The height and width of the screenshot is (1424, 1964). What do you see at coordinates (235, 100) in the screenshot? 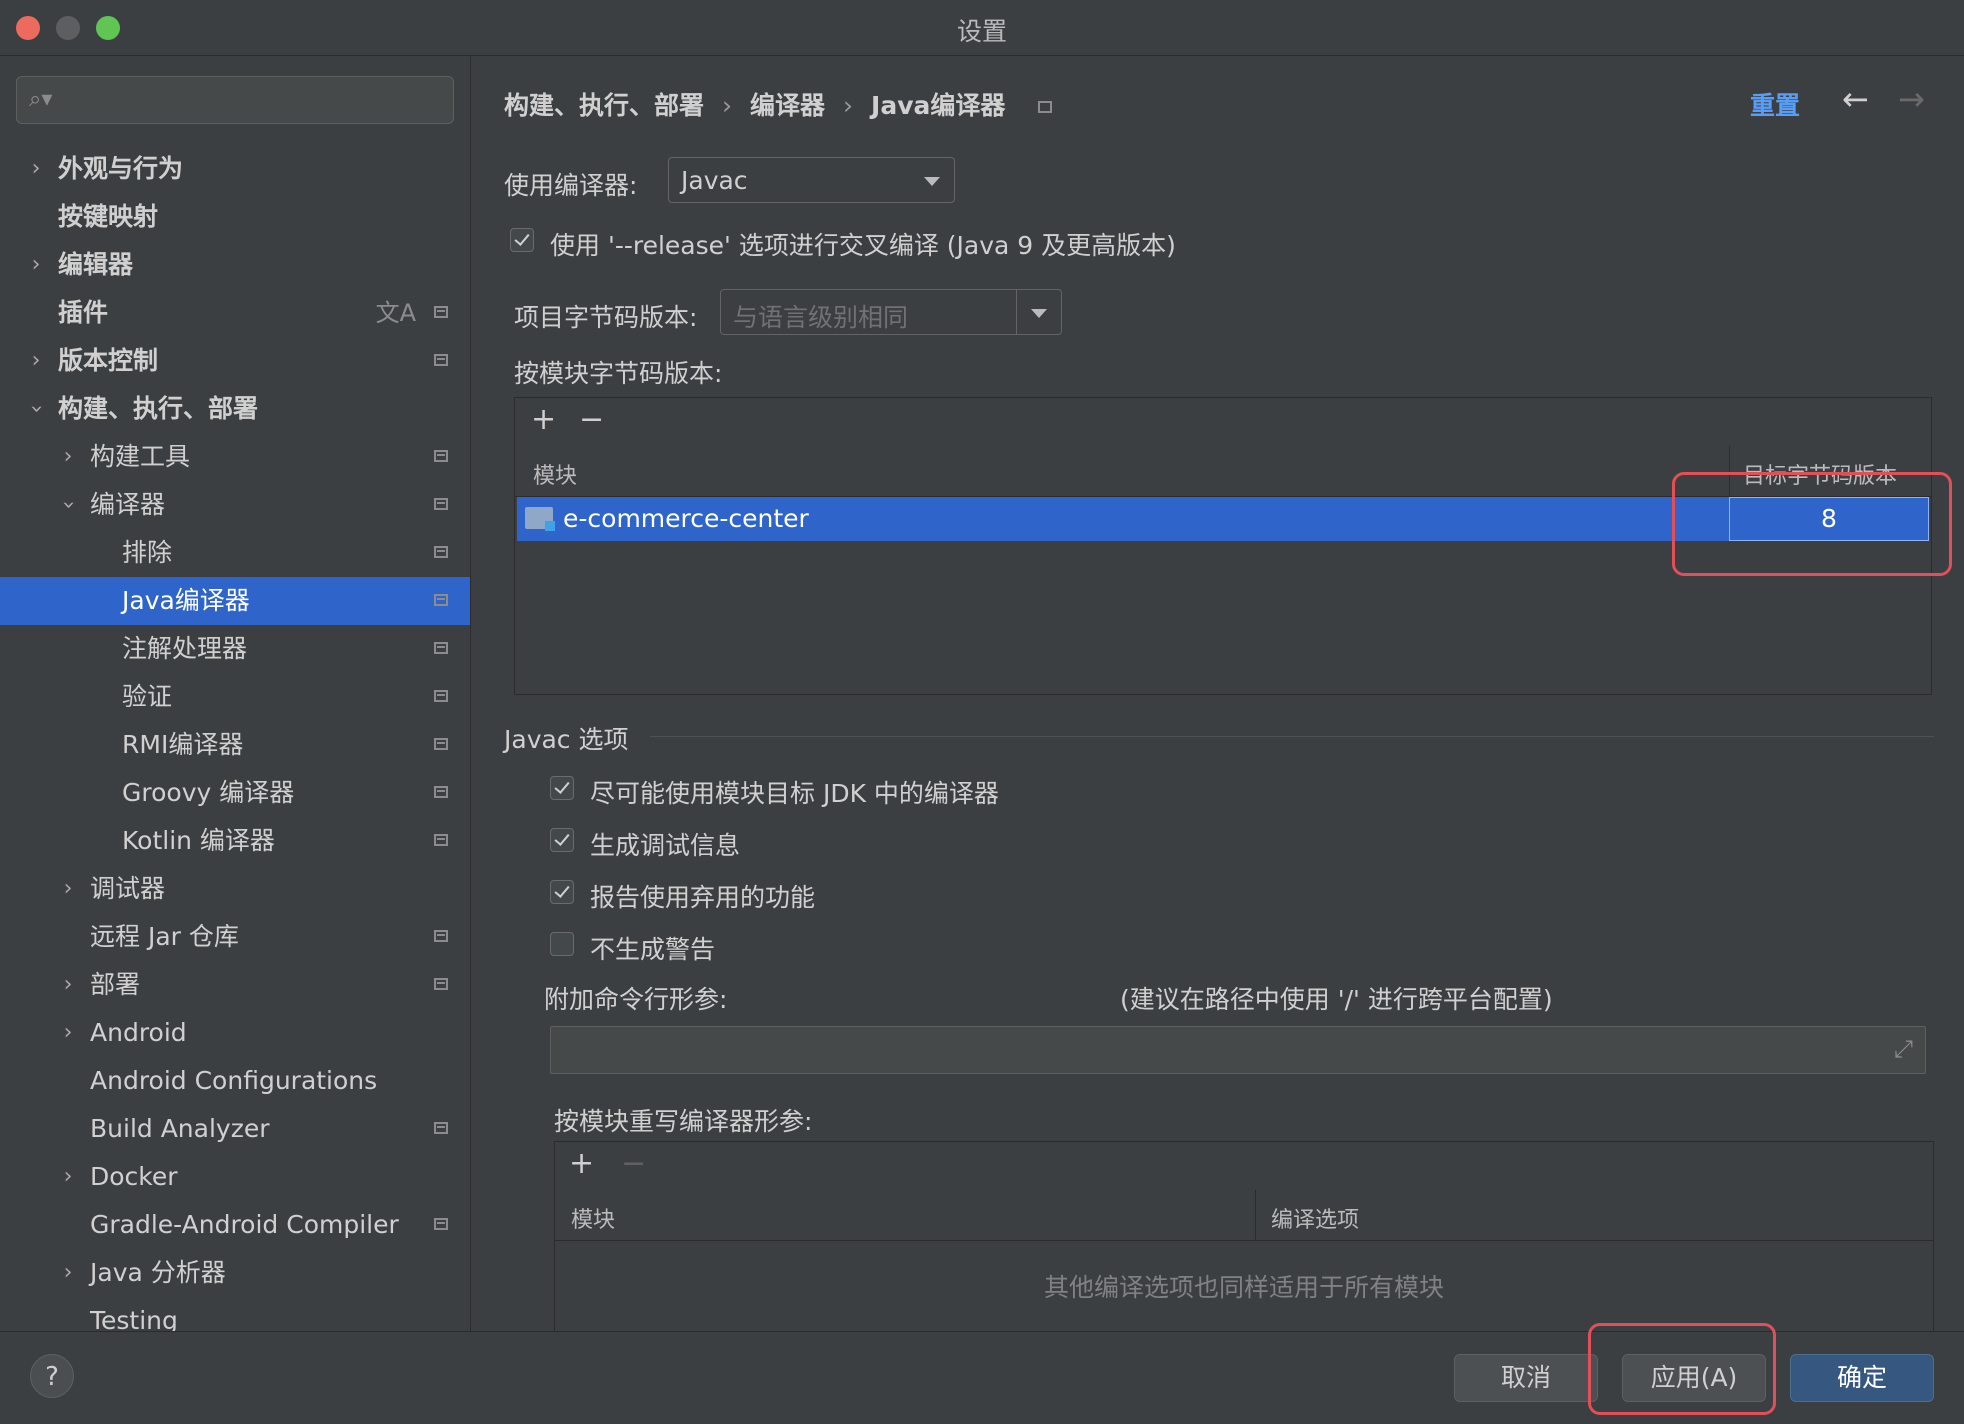
I see `search-input: ⌕▾` at bounding box center [235, 100].